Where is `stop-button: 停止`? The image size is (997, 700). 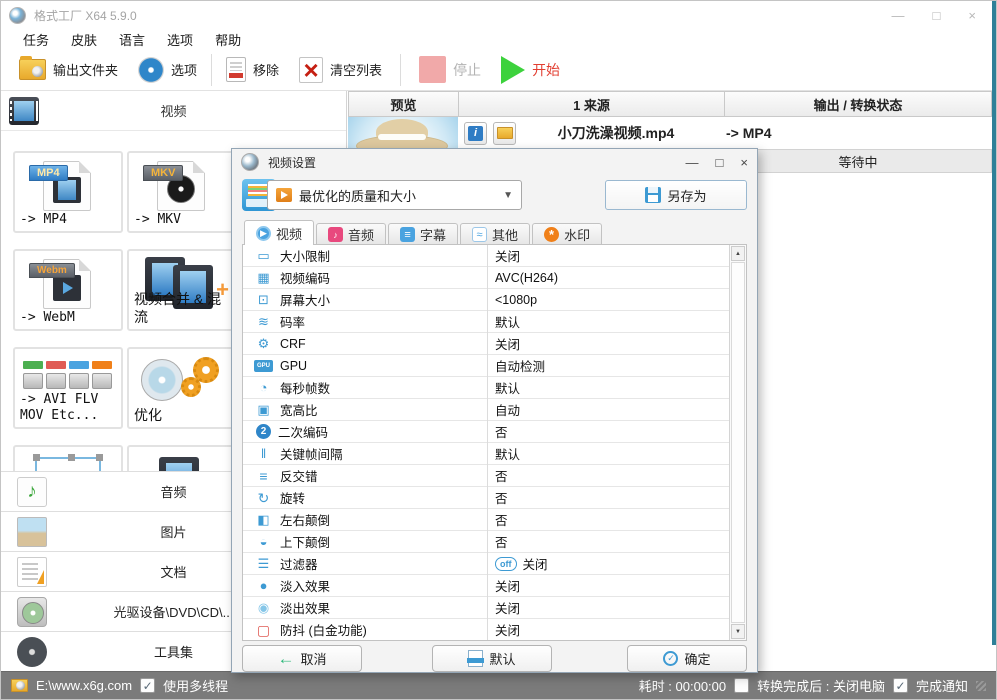 stop-button: 停止 is located at coordinates (450, 70).